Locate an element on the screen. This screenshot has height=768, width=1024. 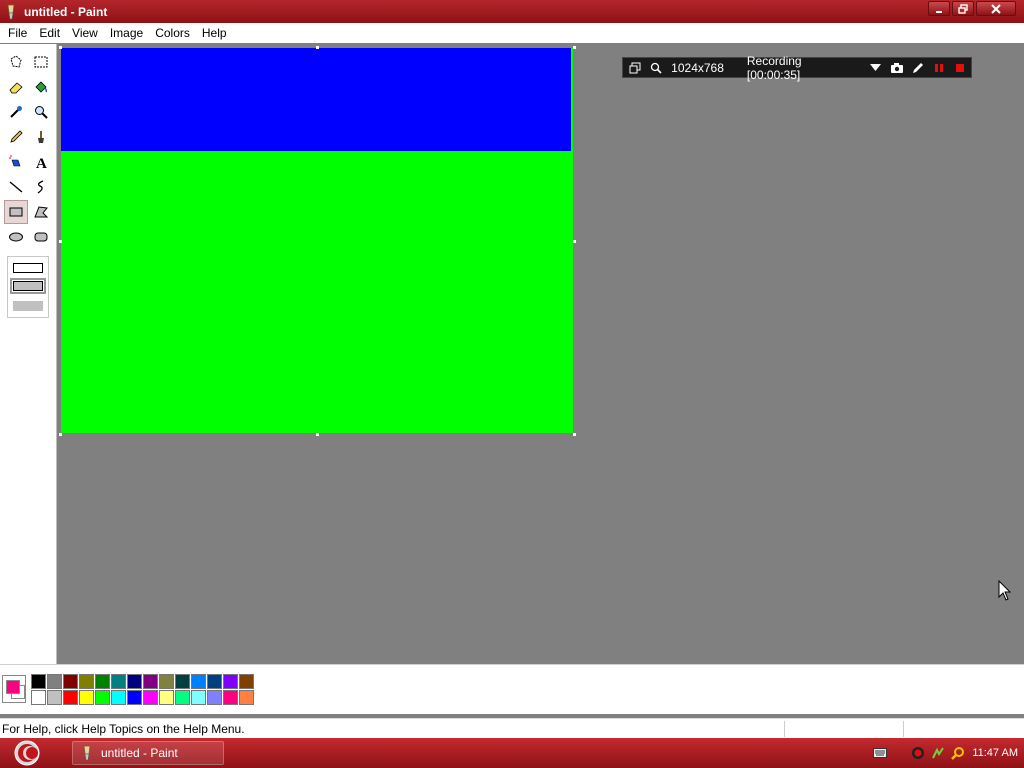
resize-handle-bottom-right is located at coordinates (574, 434).